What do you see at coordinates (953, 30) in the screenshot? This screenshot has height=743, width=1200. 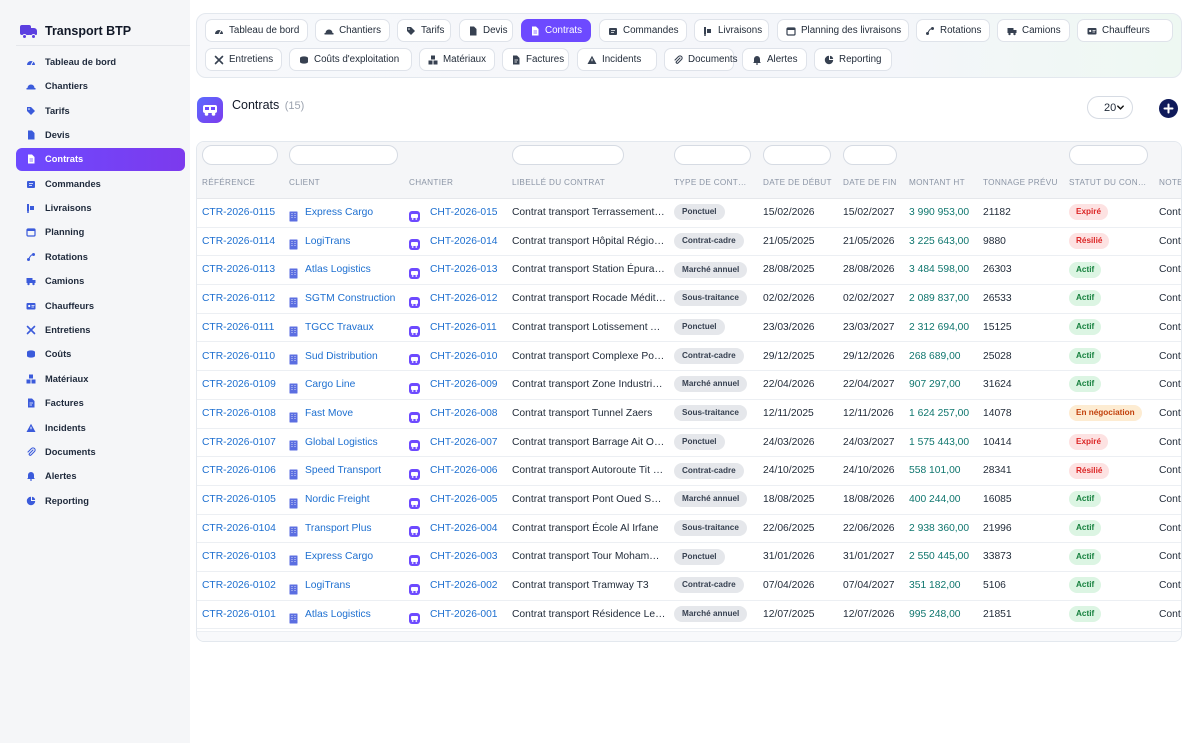 I see `tab-rotations: Rotations` at bounding box center [953, 30].